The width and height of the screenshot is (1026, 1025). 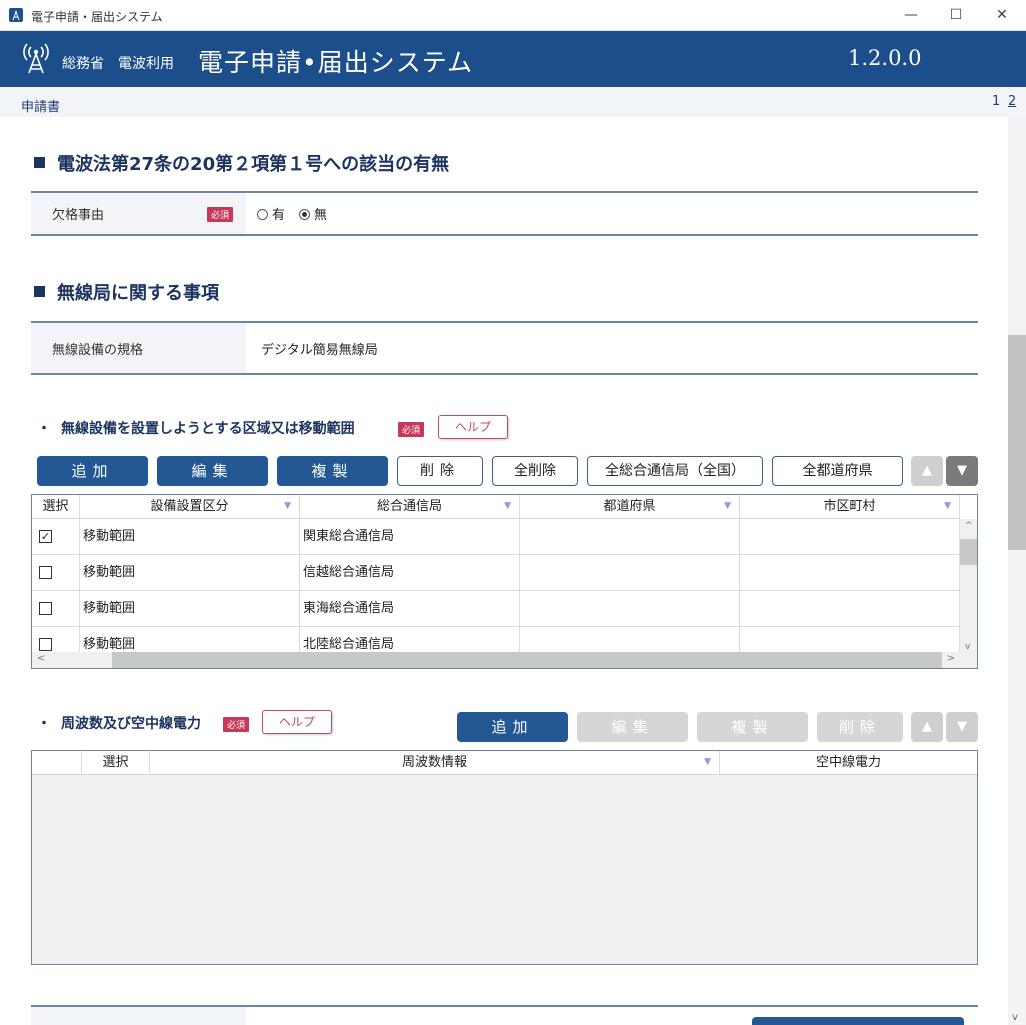 I want to click on hscroll-thumb, so click(x=527, y=660).